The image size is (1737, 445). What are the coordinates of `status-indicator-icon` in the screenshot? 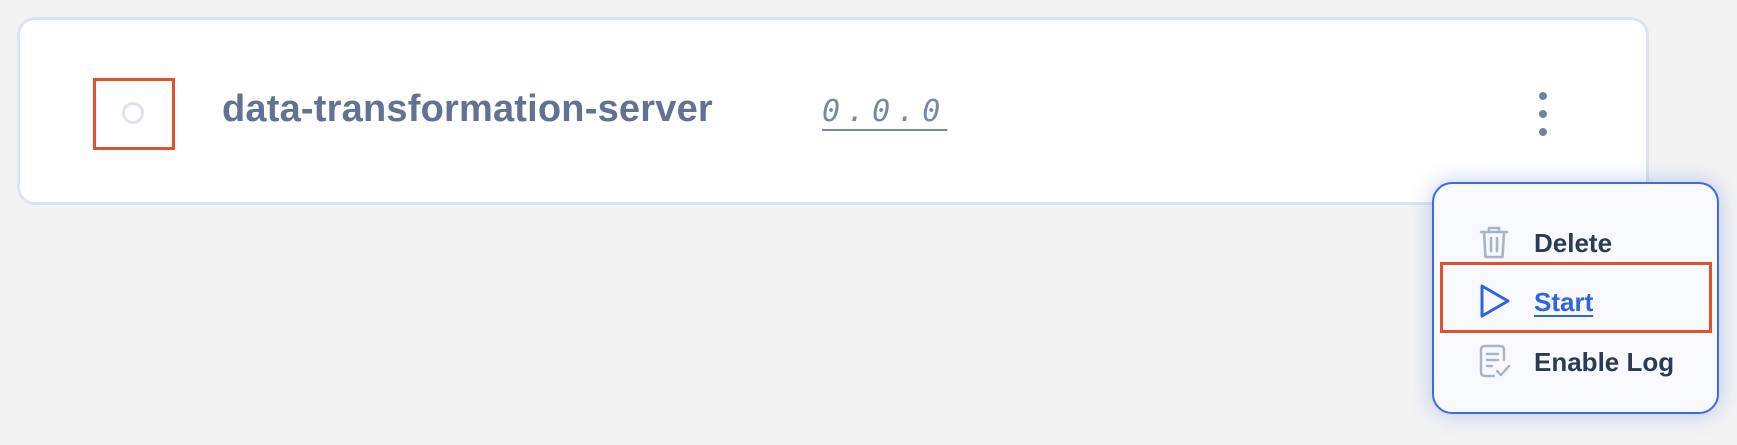 It's located at (133, 113).